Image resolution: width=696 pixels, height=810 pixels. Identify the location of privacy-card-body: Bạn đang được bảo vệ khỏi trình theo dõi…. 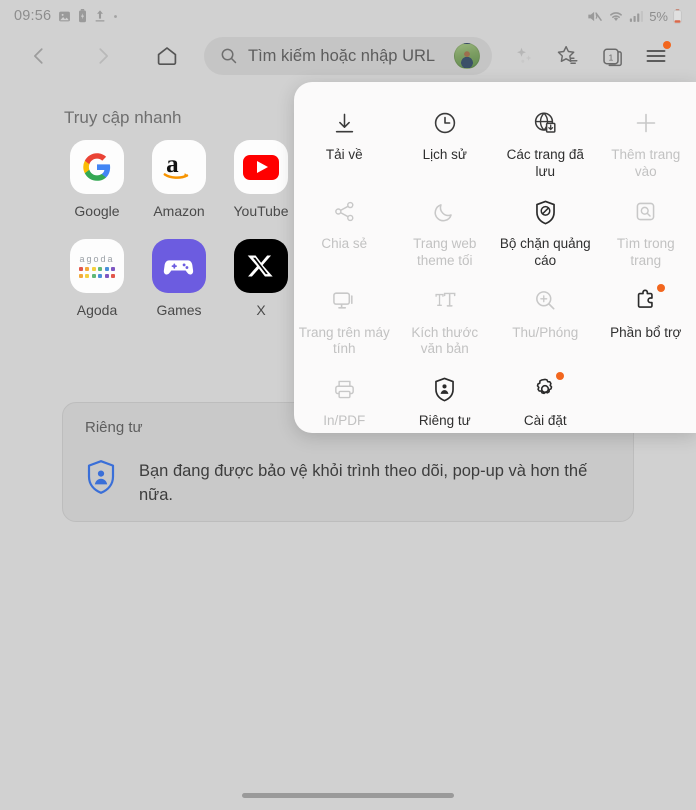
(350, 483).